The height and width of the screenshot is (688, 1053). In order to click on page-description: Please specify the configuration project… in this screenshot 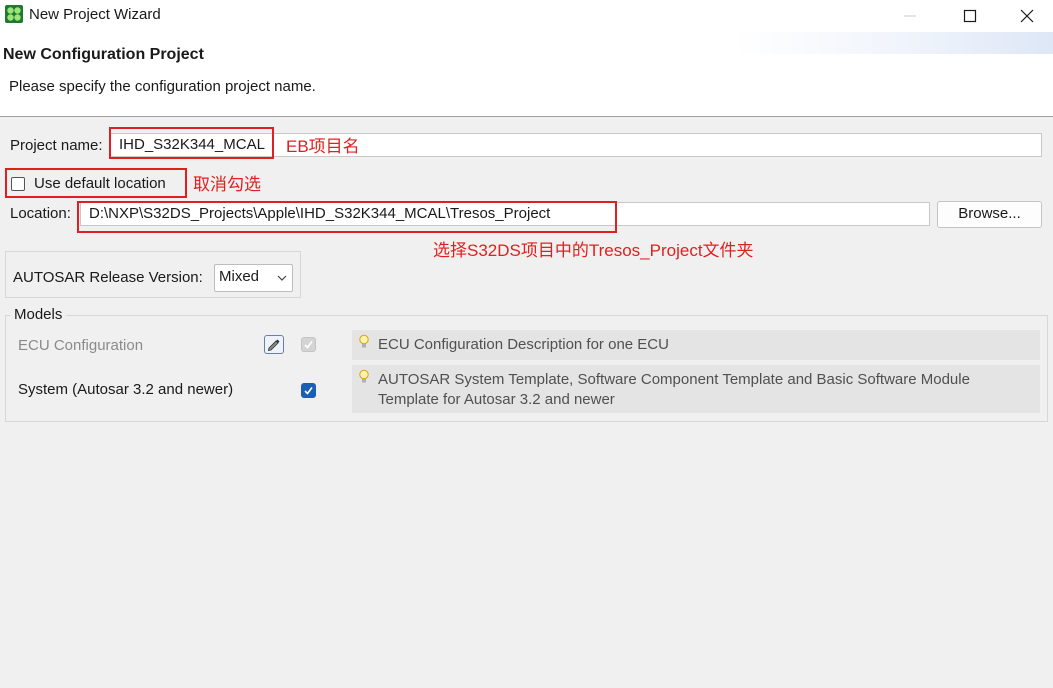, I will do `click(162, 86)`.